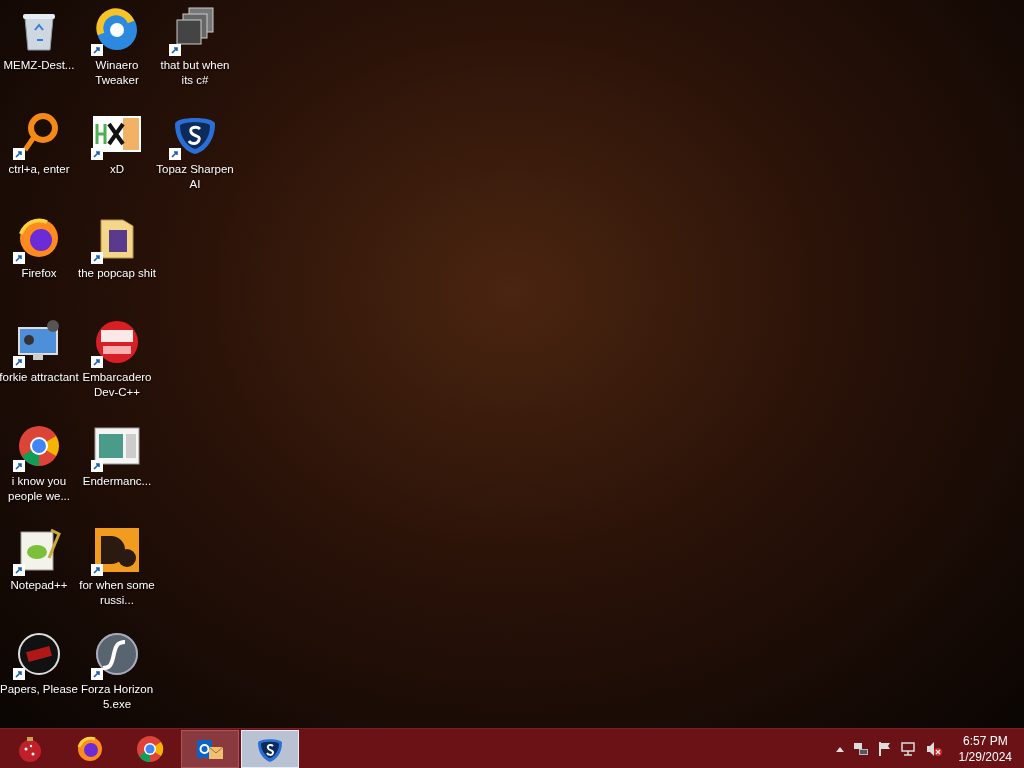  What do you see at coordinates (860, 748) in the screenshot?
I see `network-computers-icon` at bounding box center [860, 748].